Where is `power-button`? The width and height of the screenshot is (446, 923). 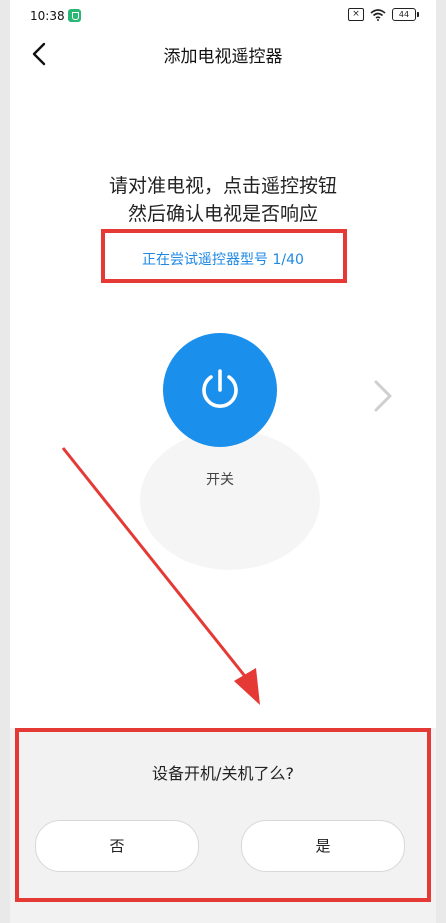 power-button is located at coordinates (220, 390).